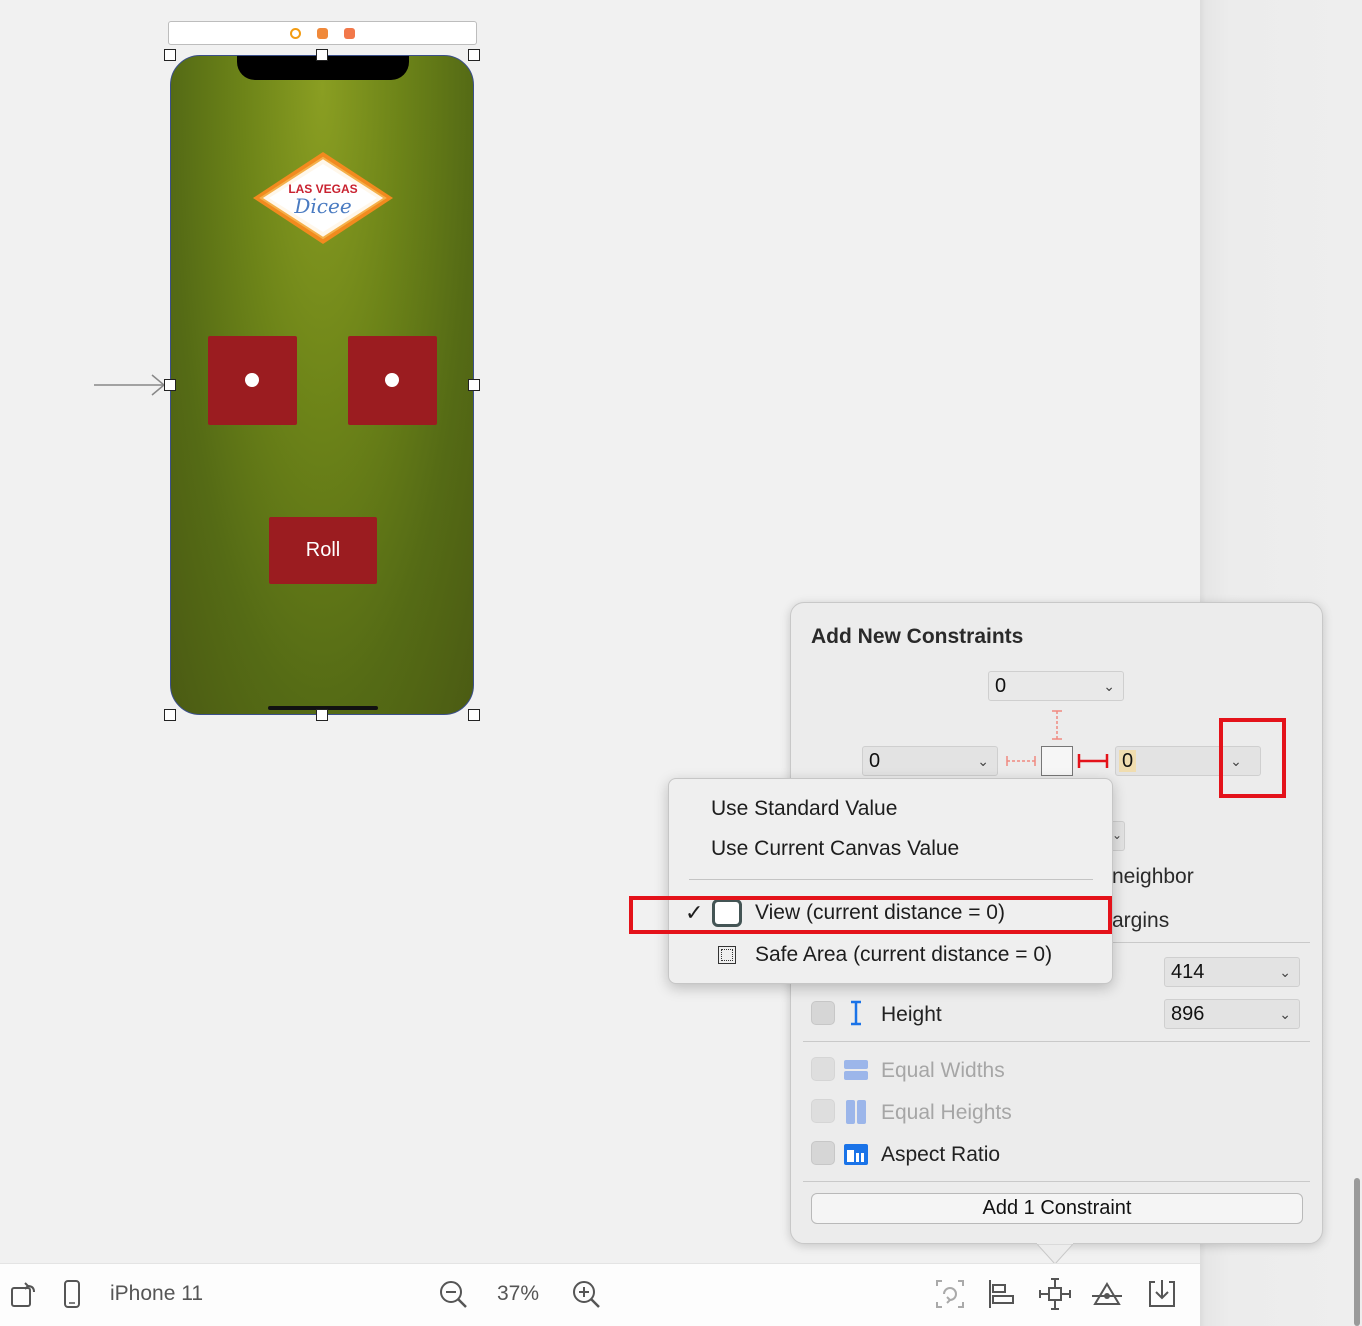  What do you see at coordinates (856, 1112) in the screenshot?
I see `equal-heights-icon` at bounding box center [856, 1112].